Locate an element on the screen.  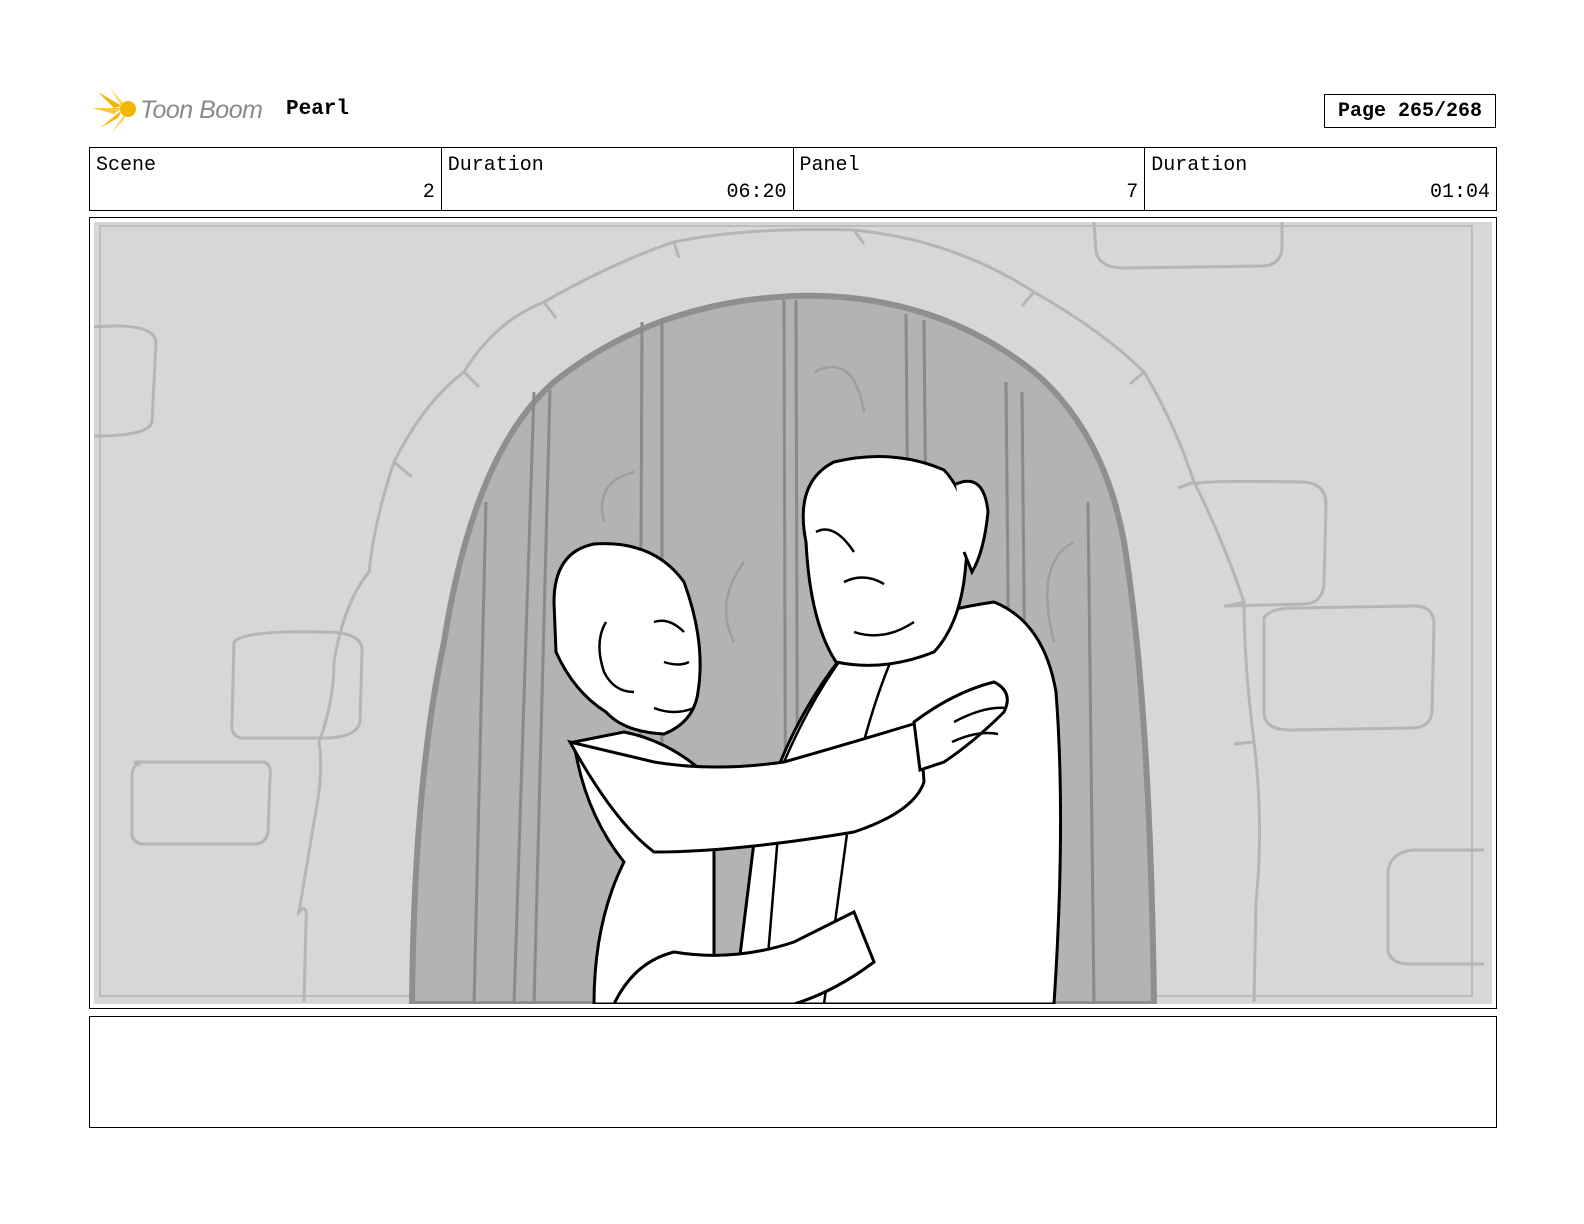
scene-label: Scene is located at coordinates (126, 165).